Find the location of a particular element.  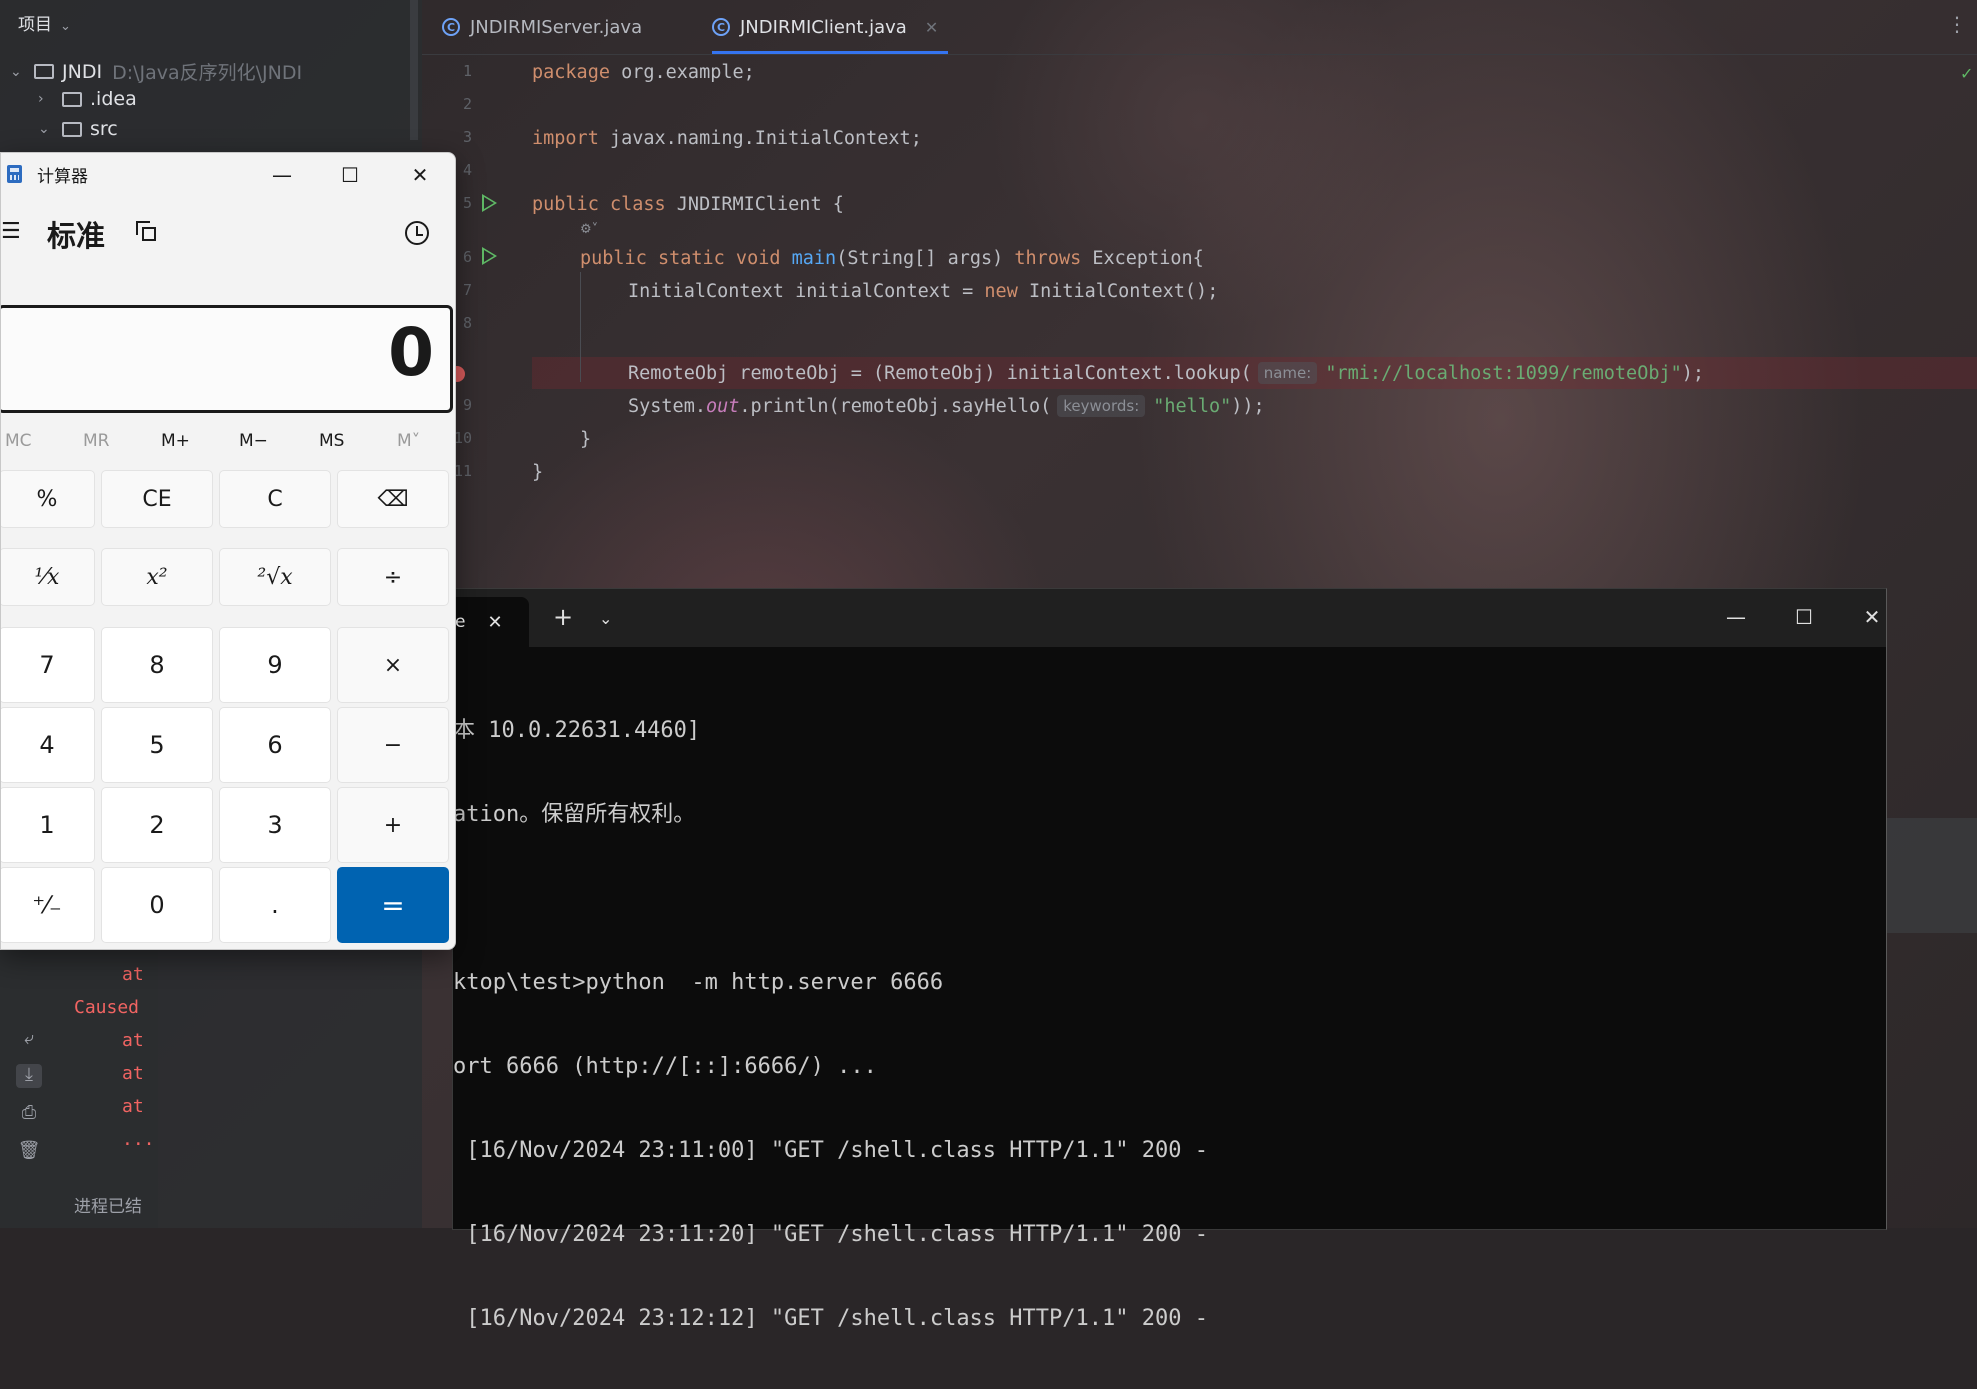

memory-add-button: M+ is located at coordinates (175, 441).